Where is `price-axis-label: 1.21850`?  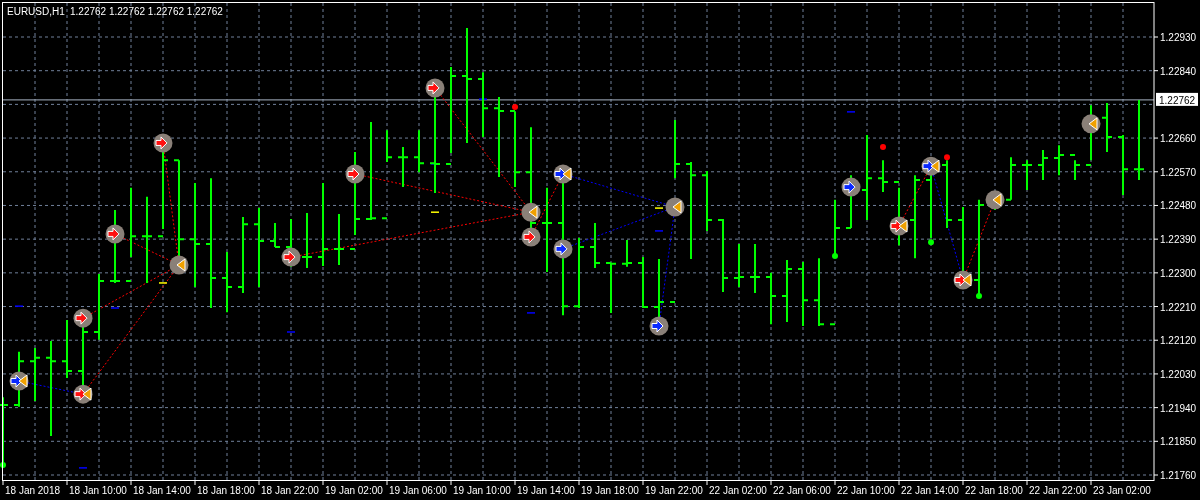 price-axis-label: 1.21850 is located at coordinates (1178, 442).